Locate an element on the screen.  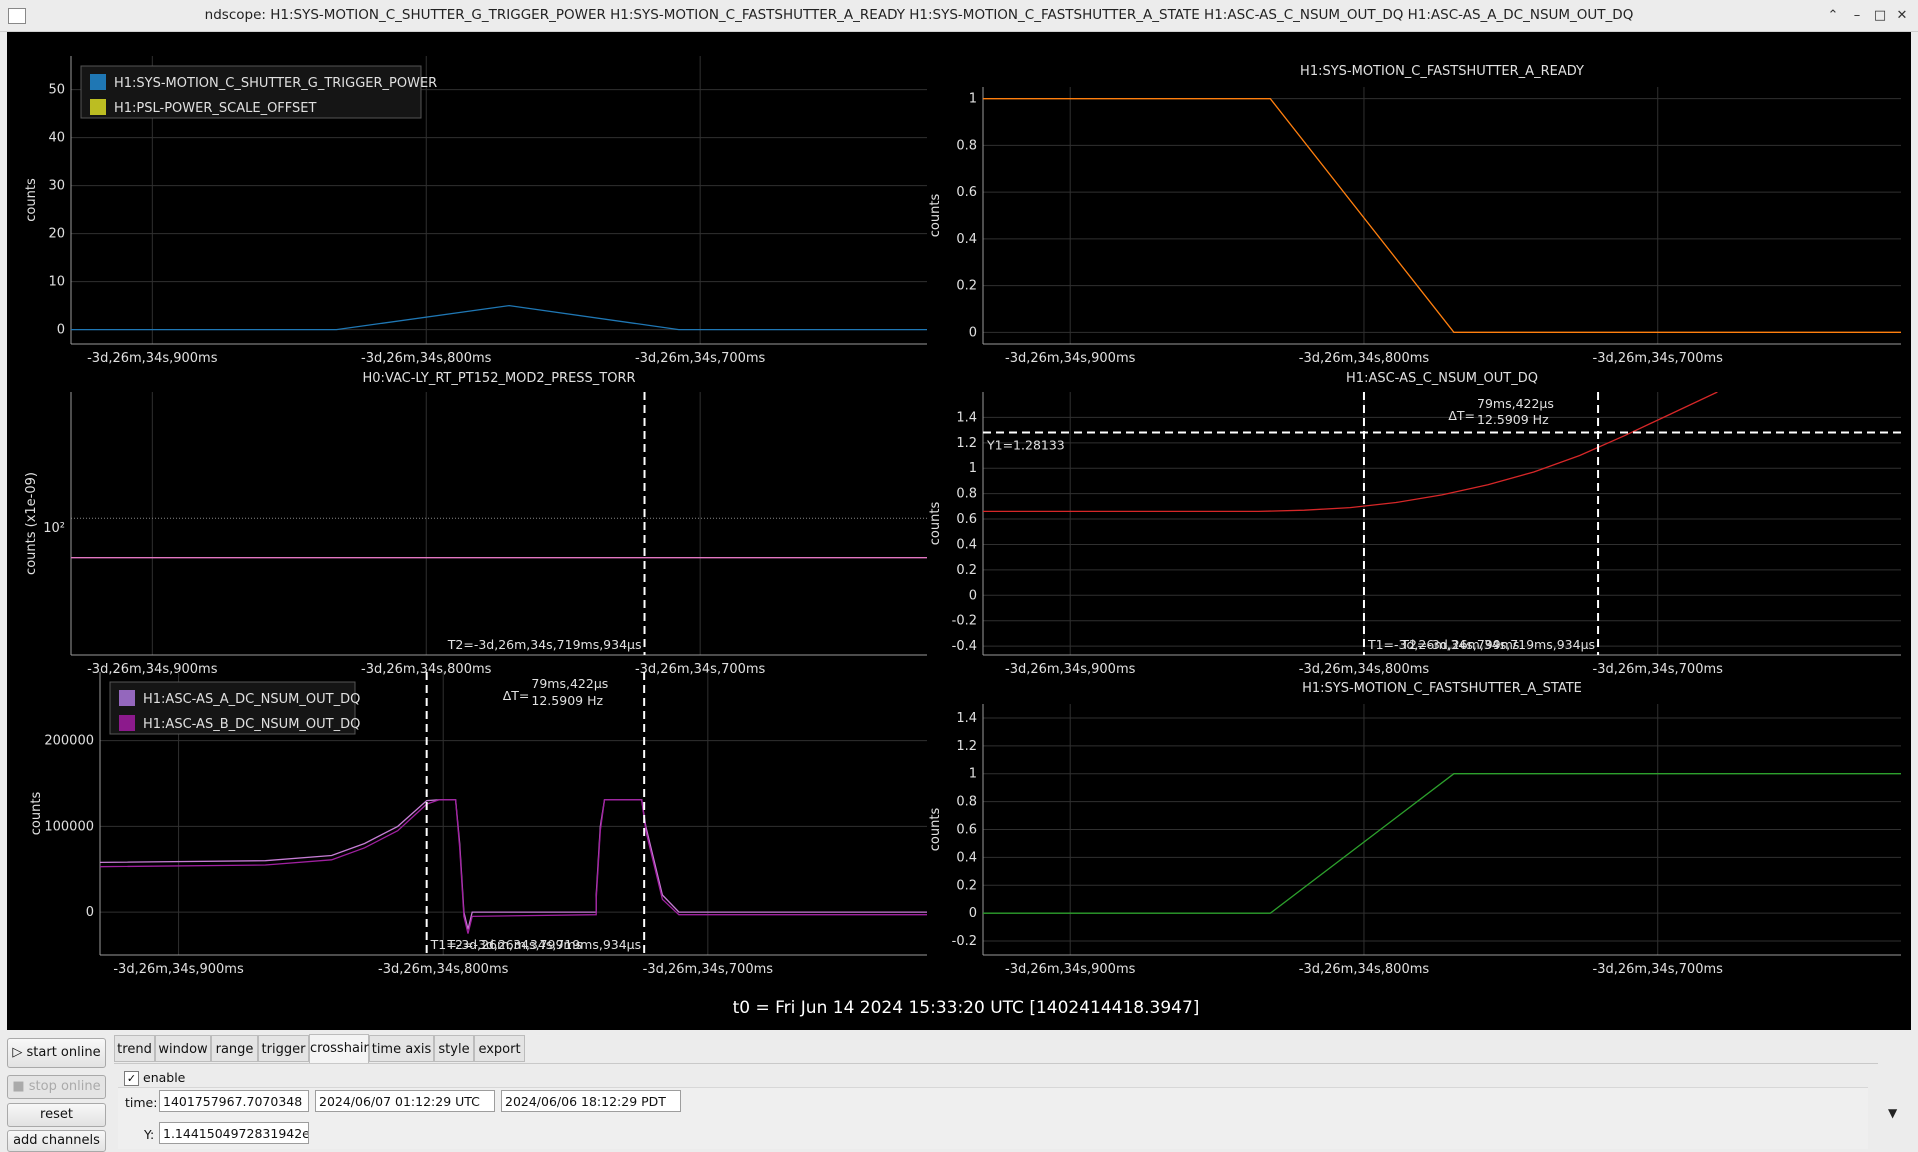
maximize-icon: □ is located at coordinates (1880, 16).